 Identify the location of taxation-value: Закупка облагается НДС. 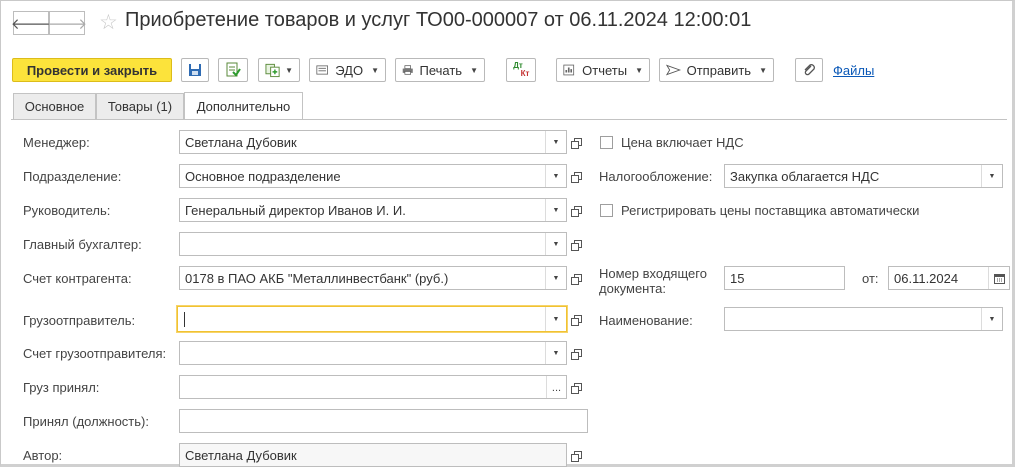
(805, 176).